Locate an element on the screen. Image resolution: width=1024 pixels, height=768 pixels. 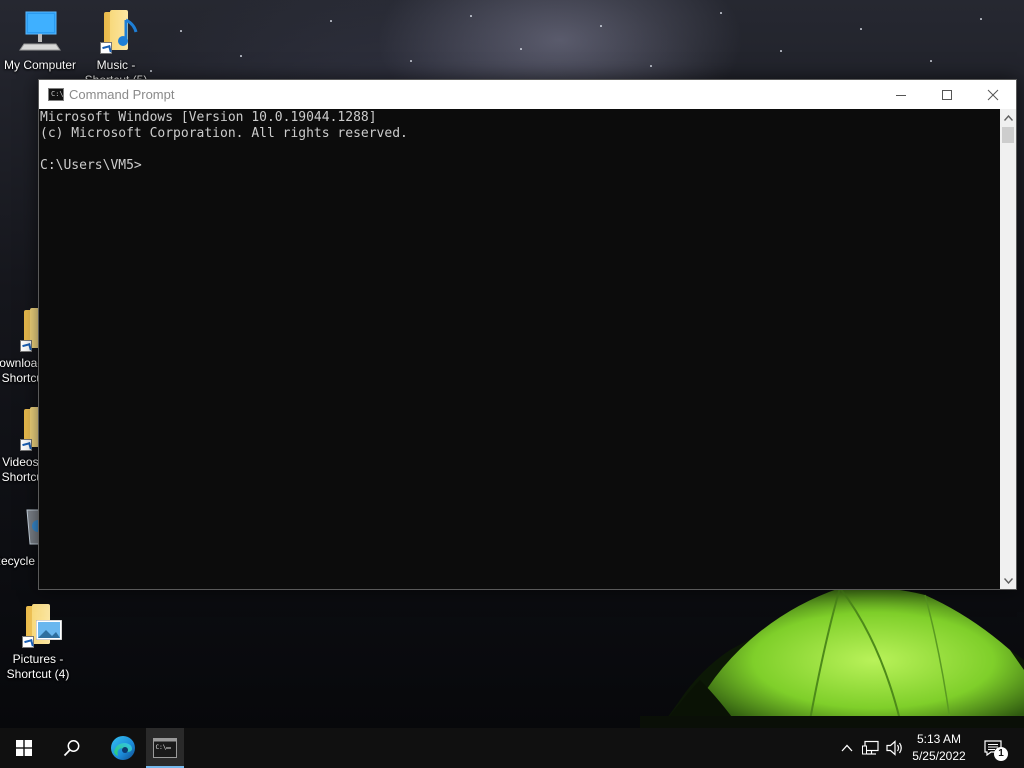
close-button is located at coordinates (993, 94).